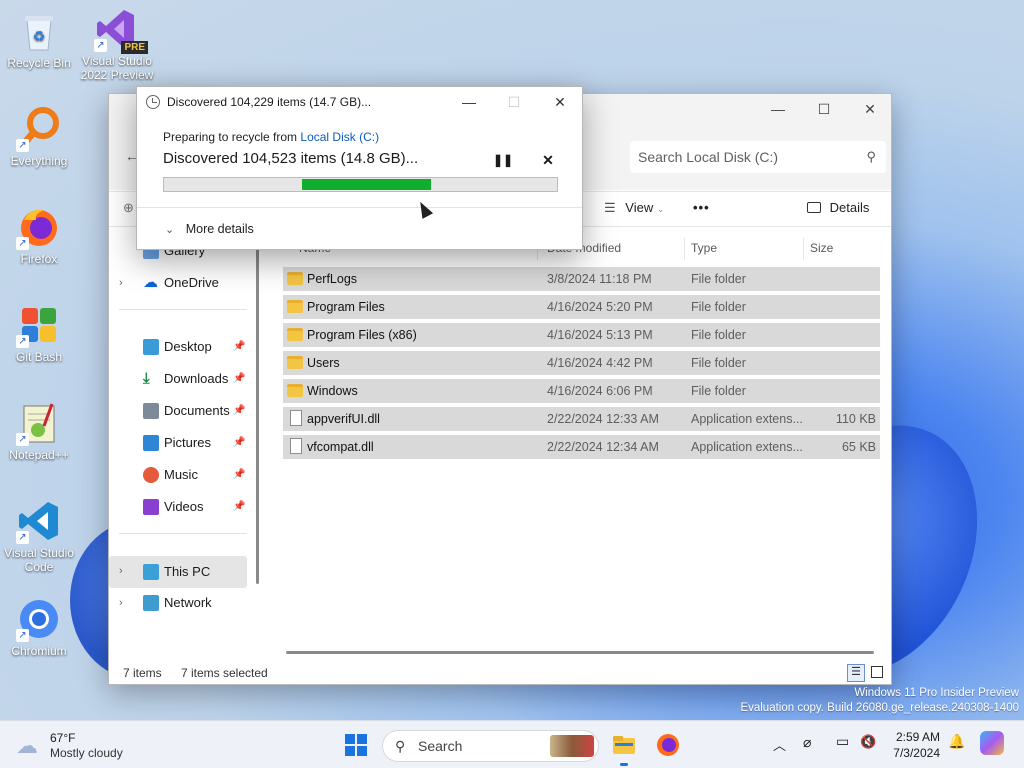 Image resolution: width=1024 pixels, height=768 pixels. What do you see at coordinates (580, 652) in the screenshot?
I see `horizontal-scrollbar` at bounding box center [580, 652].